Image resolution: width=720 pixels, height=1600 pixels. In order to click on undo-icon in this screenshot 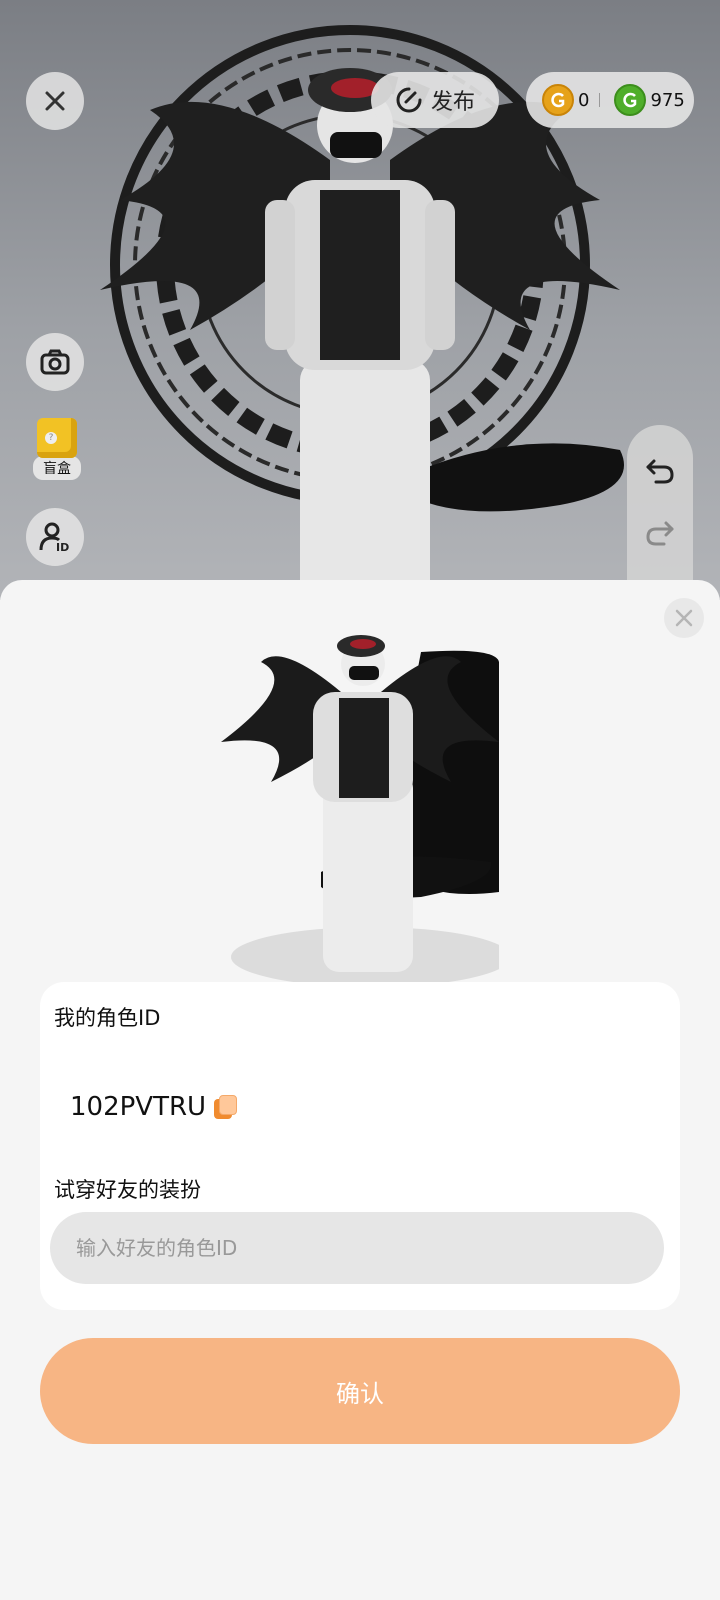, I will do `click(660, 471)`.